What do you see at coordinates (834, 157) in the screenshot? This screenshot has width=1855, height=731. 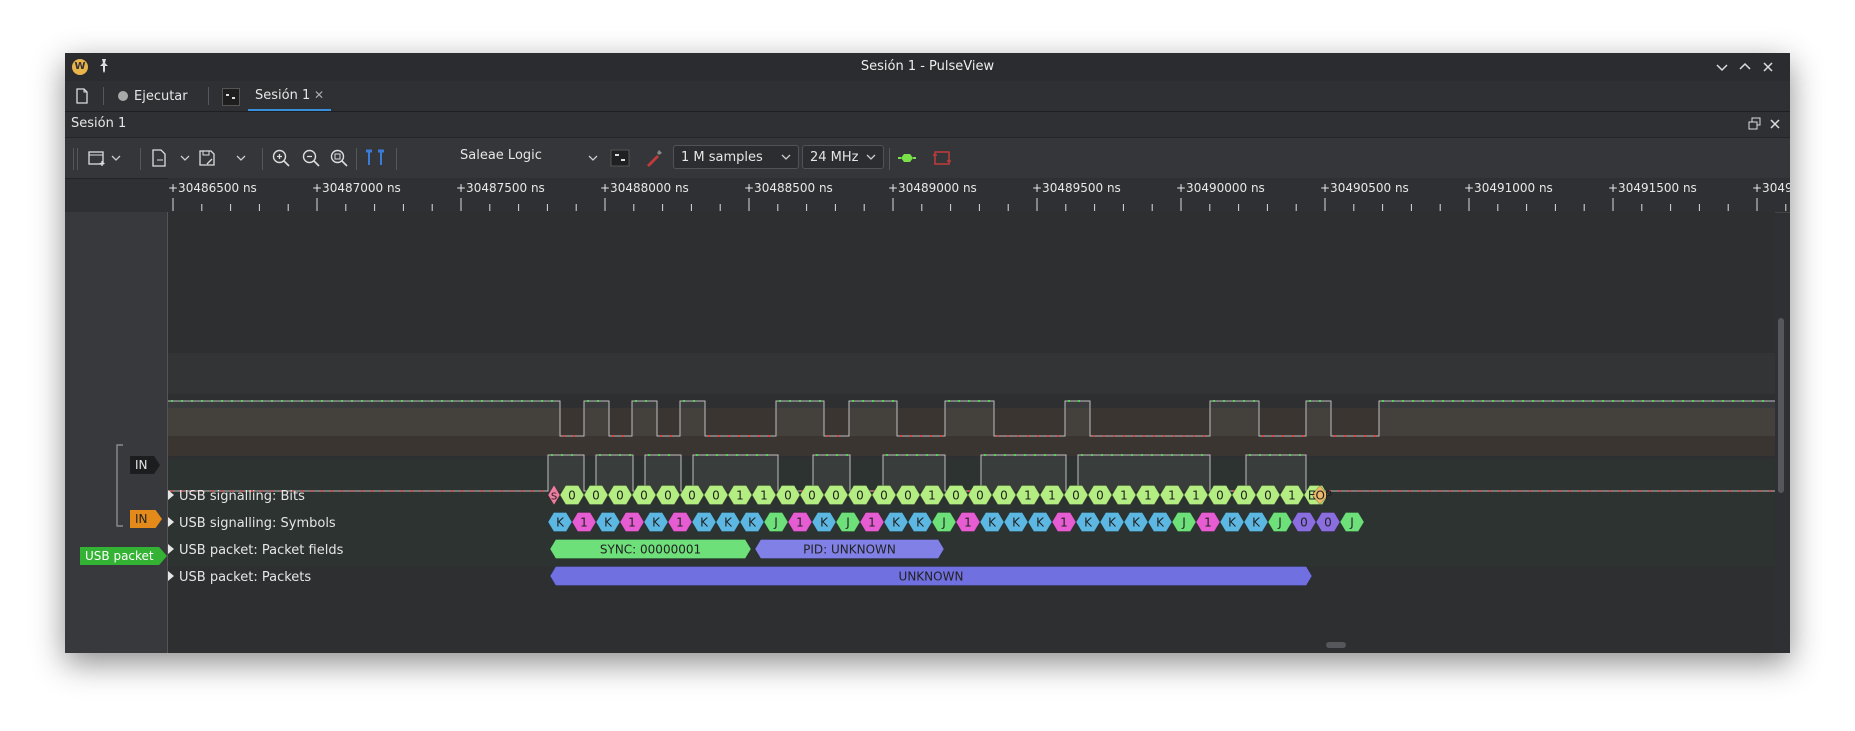 I see `samplerate-value: 24 MHz` at bounding box center [834, 157].